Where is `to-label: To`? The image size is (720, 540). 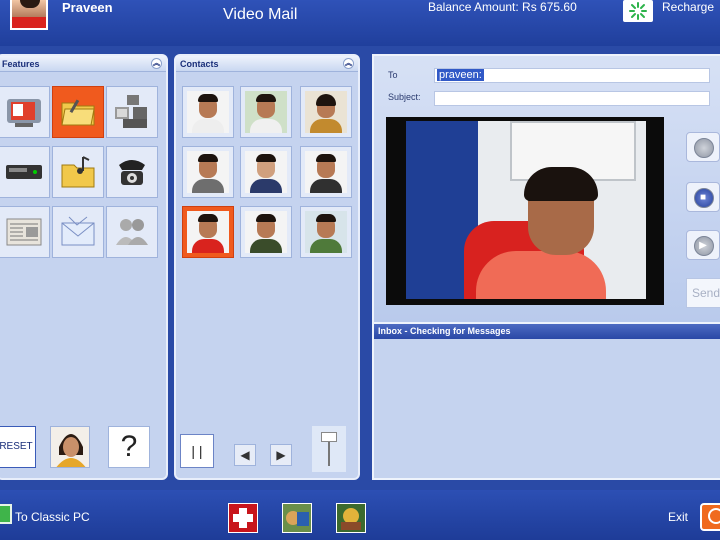 to-label: To is located at coordinates (393, 75).